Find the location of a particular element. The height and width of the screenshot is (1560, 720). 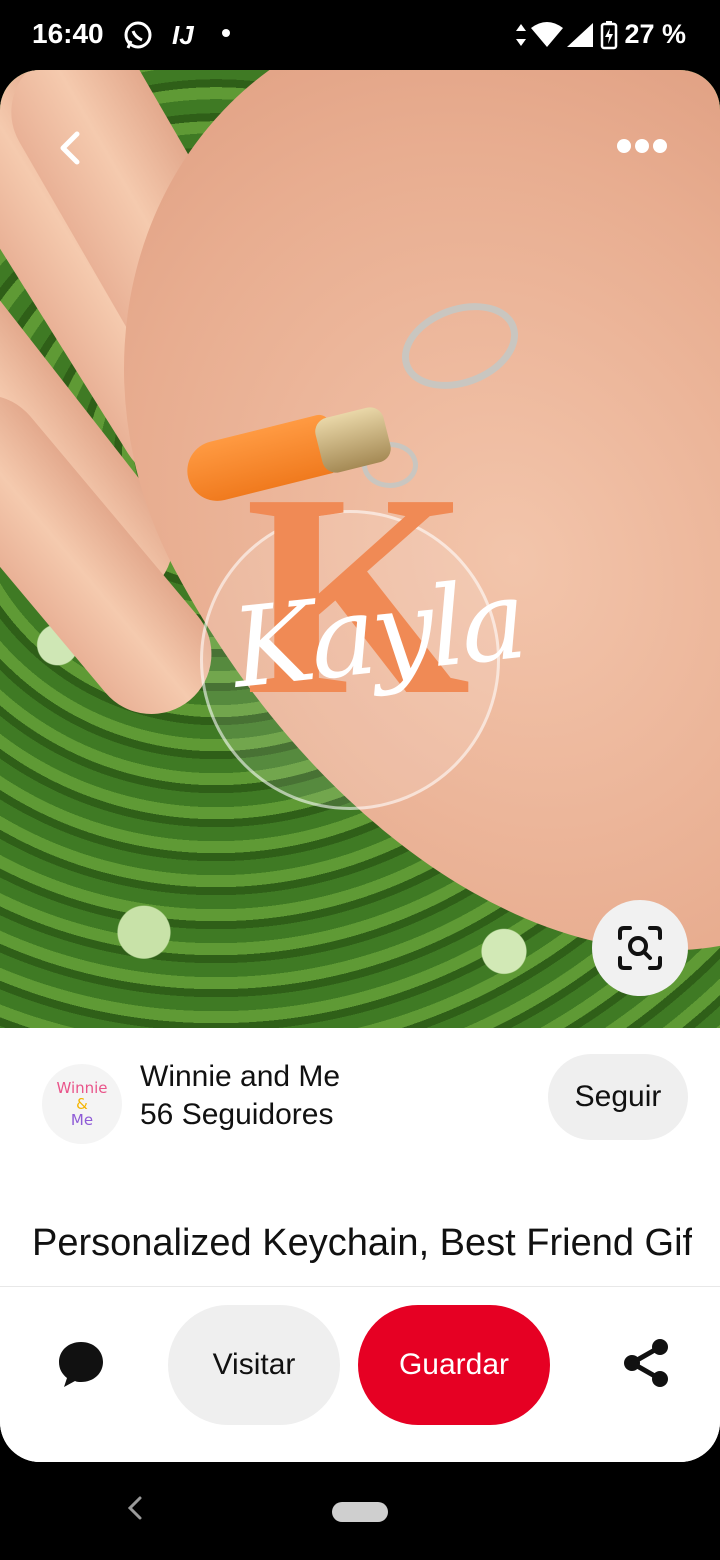

avatar-text-line: & is located at coordinates (82, 1104).